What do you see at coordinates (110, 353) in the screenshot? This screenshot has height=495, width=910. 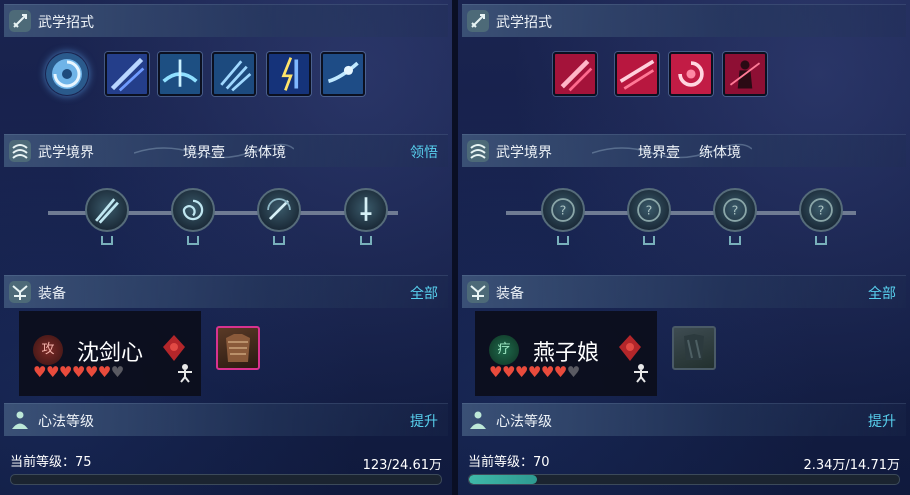 I see `character-card: 攻 沈剑心 ♥♥♥♥♥♥♥` at bounding box center [110, 353].